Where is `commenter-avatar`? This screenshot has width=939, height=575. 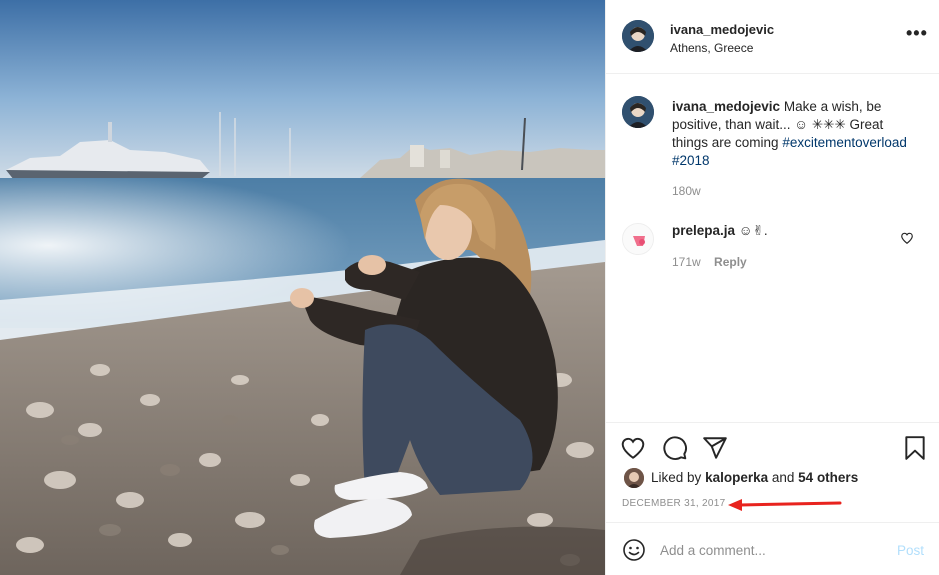
commenter-avatar is located at coordinates (638, 239).